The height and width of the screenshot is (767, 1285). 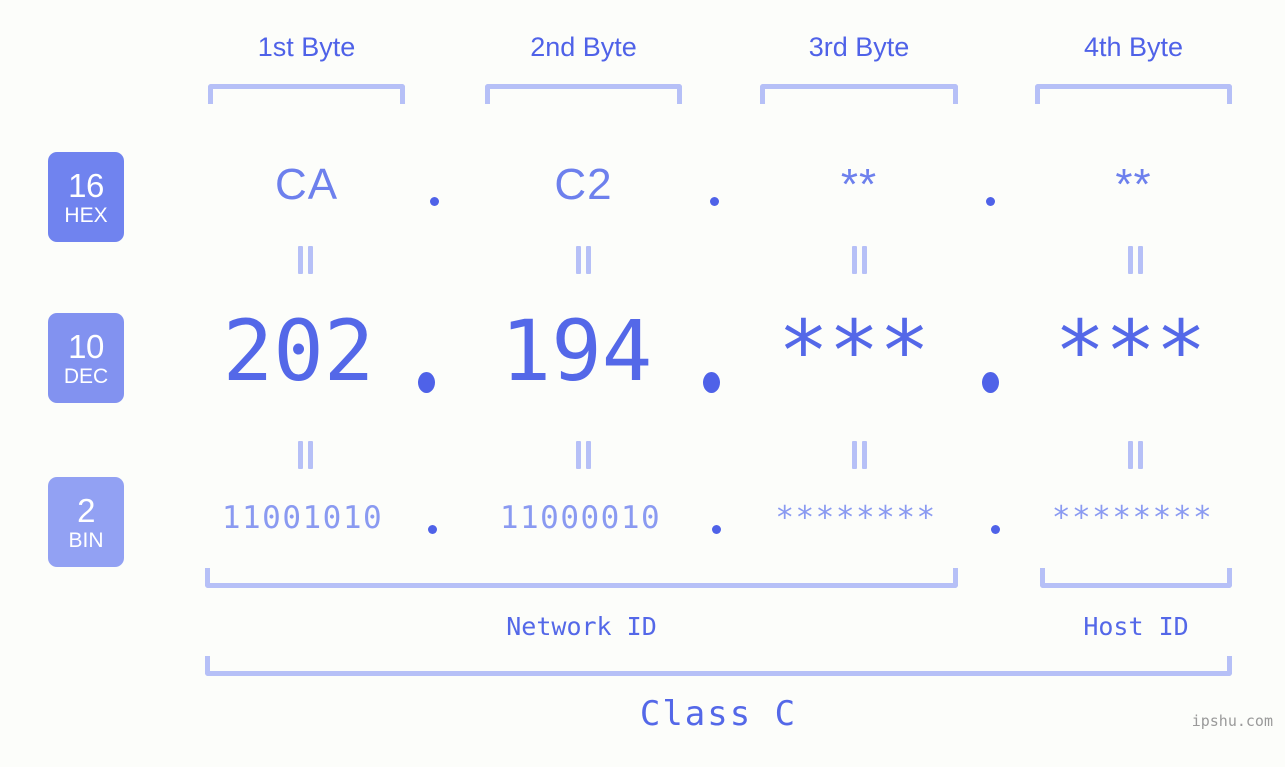 What do you see at coordinates (86, 510) in the screenshot?
I see `base-badge-bin-number: 2` at bounding box center [86, 510].